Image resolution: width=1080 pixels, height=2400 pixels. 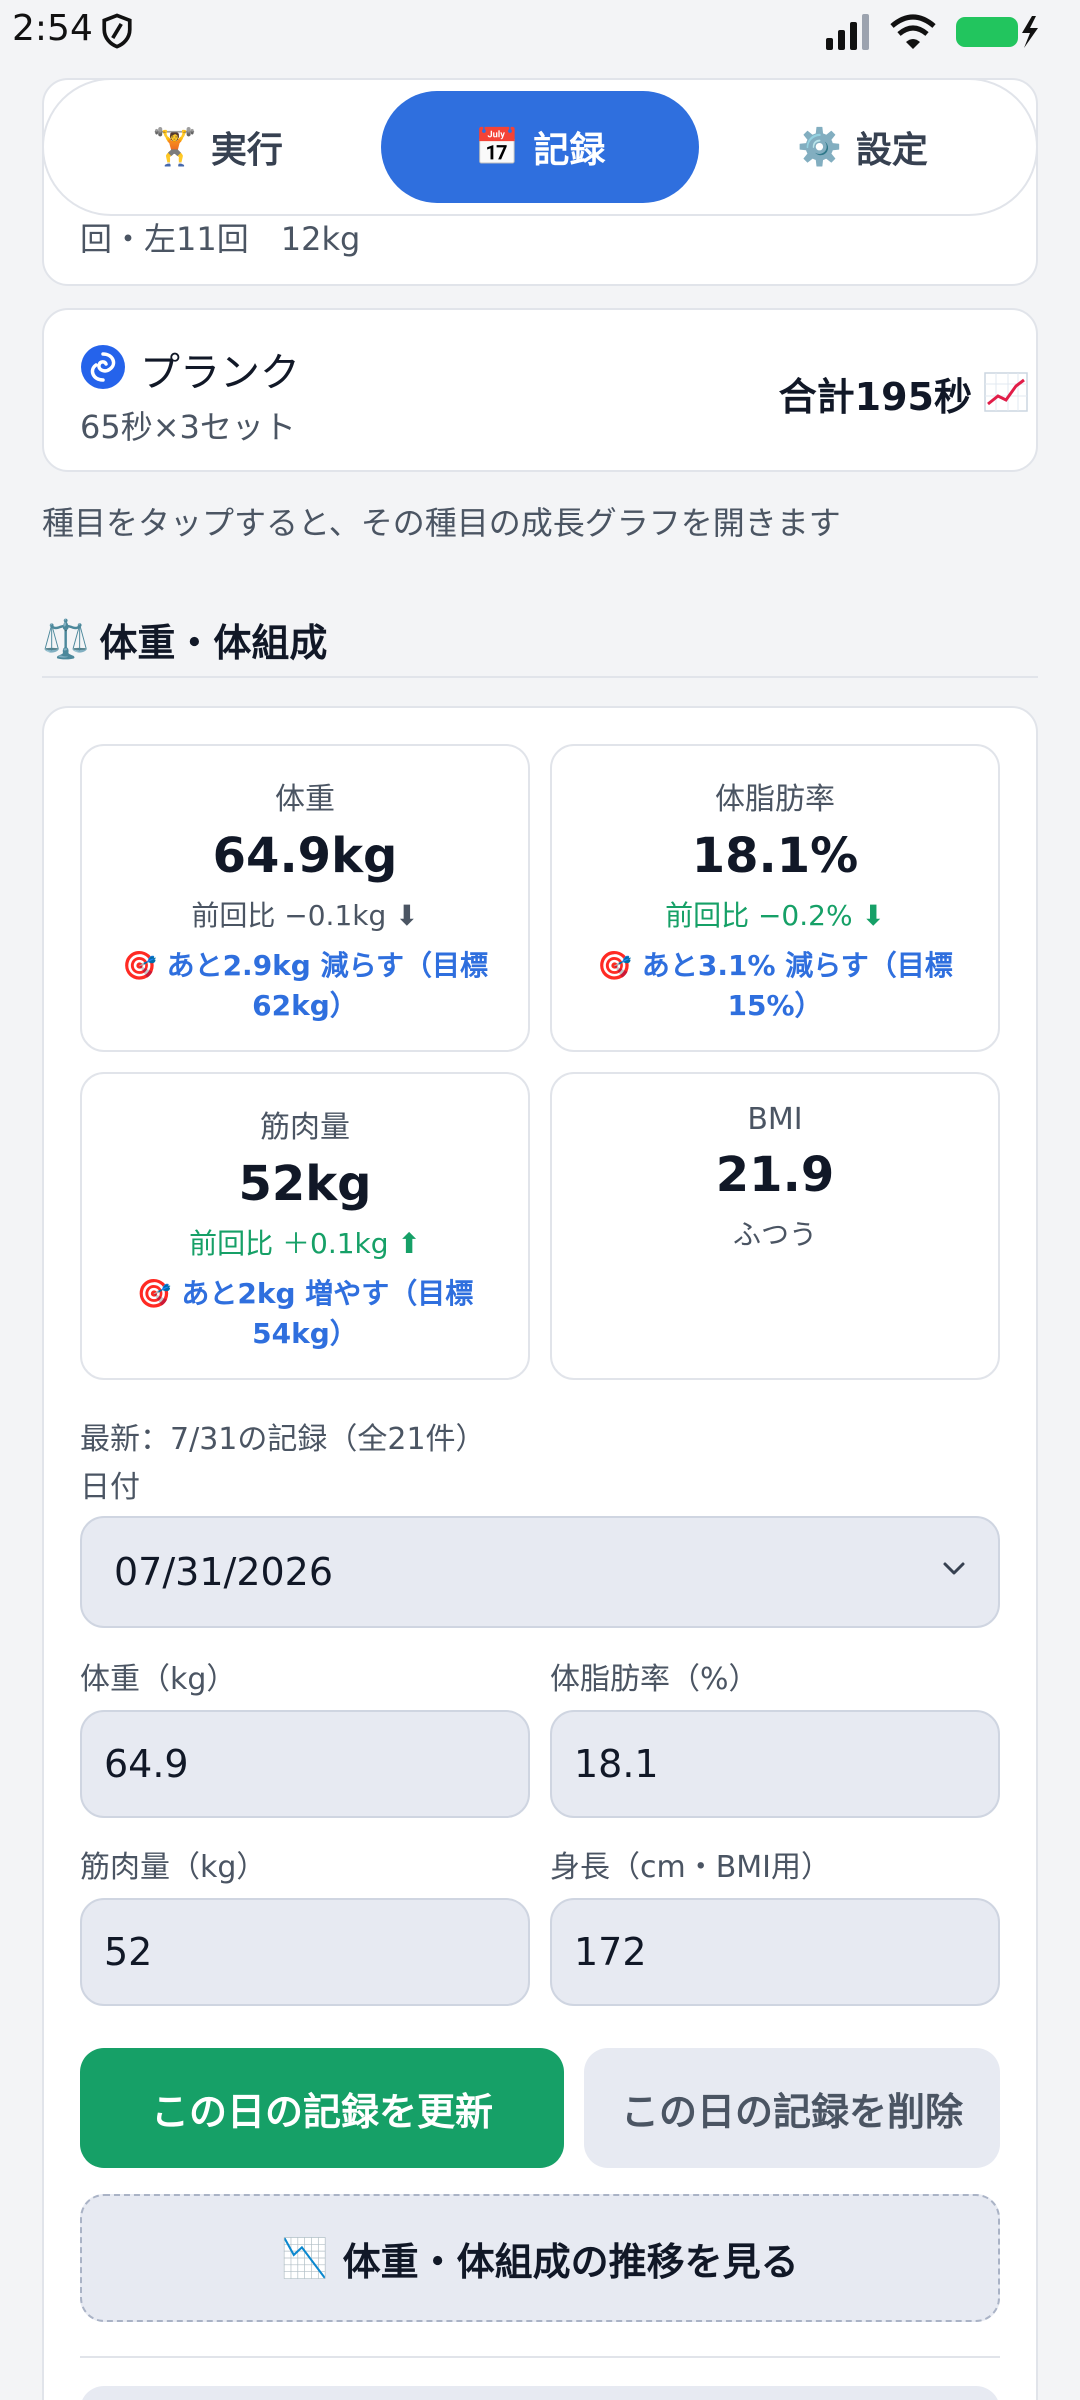 I want to click on chart-increasing-icon, so click(x=1006, y=392).